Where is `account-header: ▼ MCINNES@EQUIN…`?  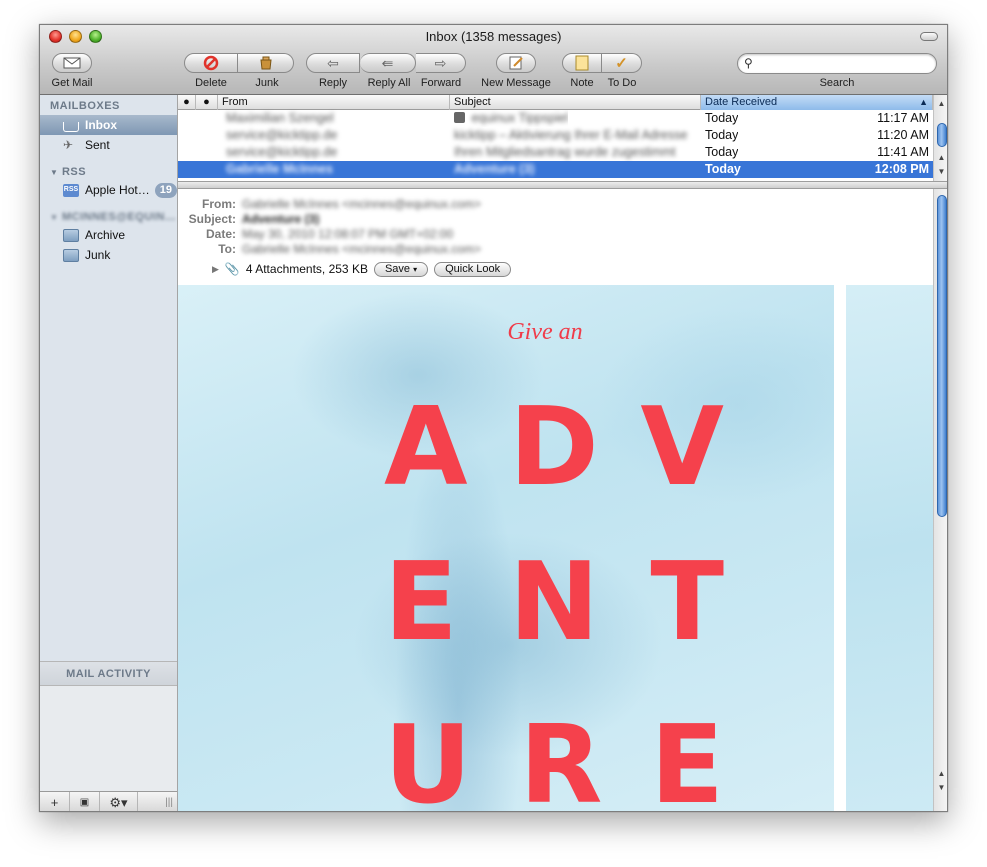 account-header: ▼ MCINNES@EQUIN… is located at coordinates (113, 217).